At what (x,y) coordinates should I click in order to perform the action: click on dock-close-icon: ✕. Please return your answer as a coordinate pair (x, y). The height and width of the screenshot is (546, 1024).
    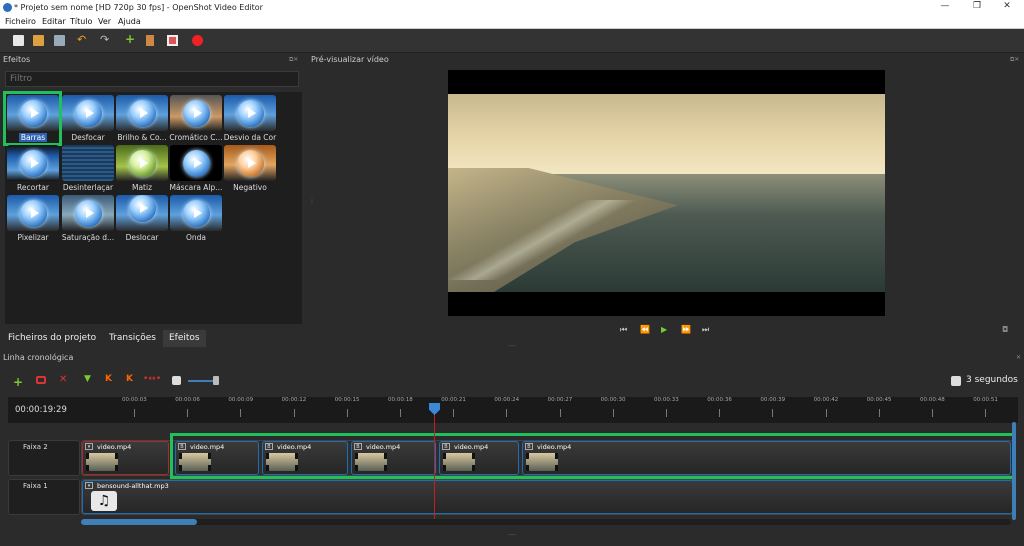
    Looking at the image, I should click on (1018, 357).